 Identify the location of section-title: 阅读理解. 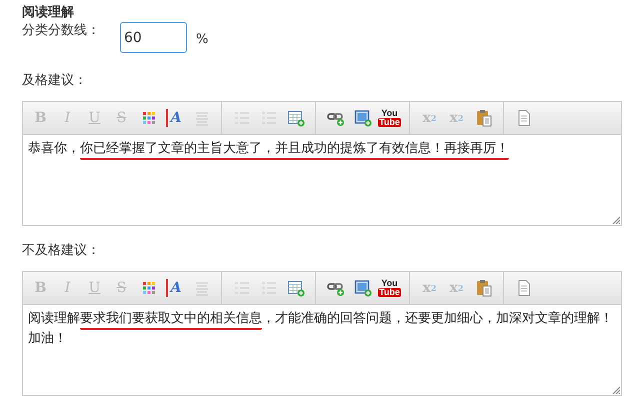
(48, 13).